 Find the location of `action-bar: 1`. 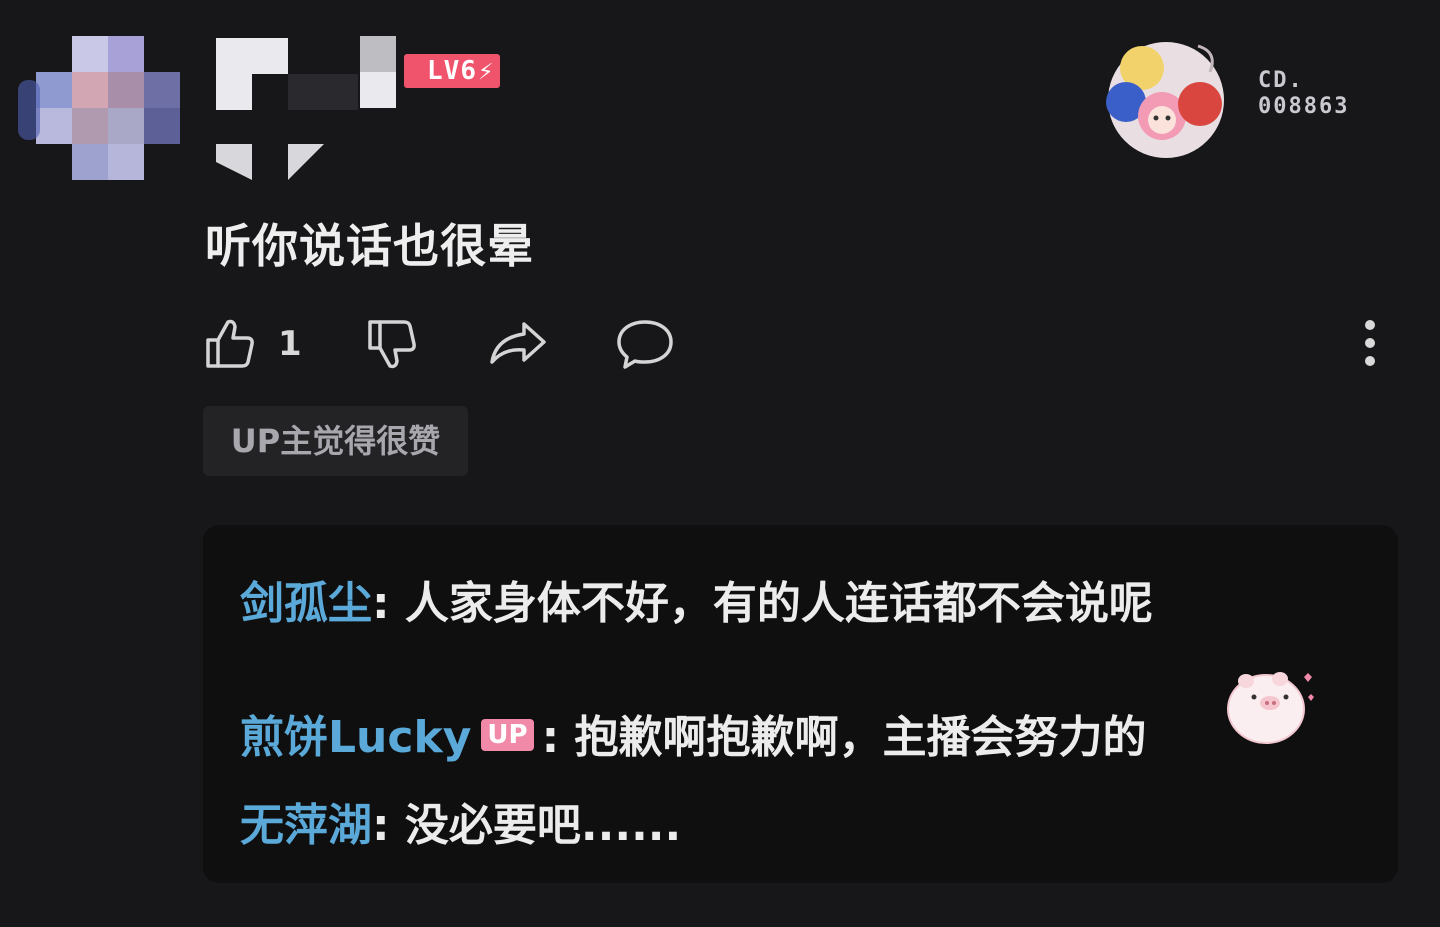

action-bar: 1 is located at coordinates (800, 344).